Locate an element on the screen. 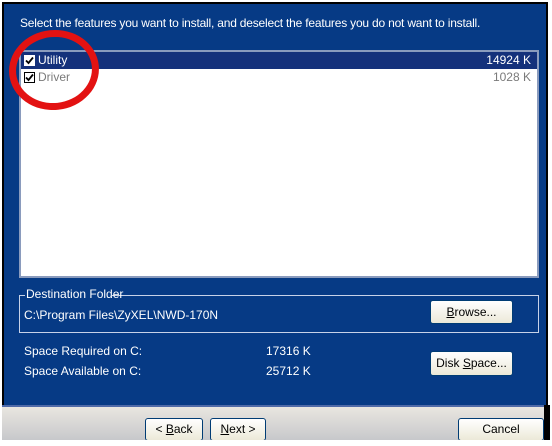 Image resolution: width=552 pixels, height=446 pixels. feature-row-utility: Utility 14924 K is located at coordinates (279, 60).